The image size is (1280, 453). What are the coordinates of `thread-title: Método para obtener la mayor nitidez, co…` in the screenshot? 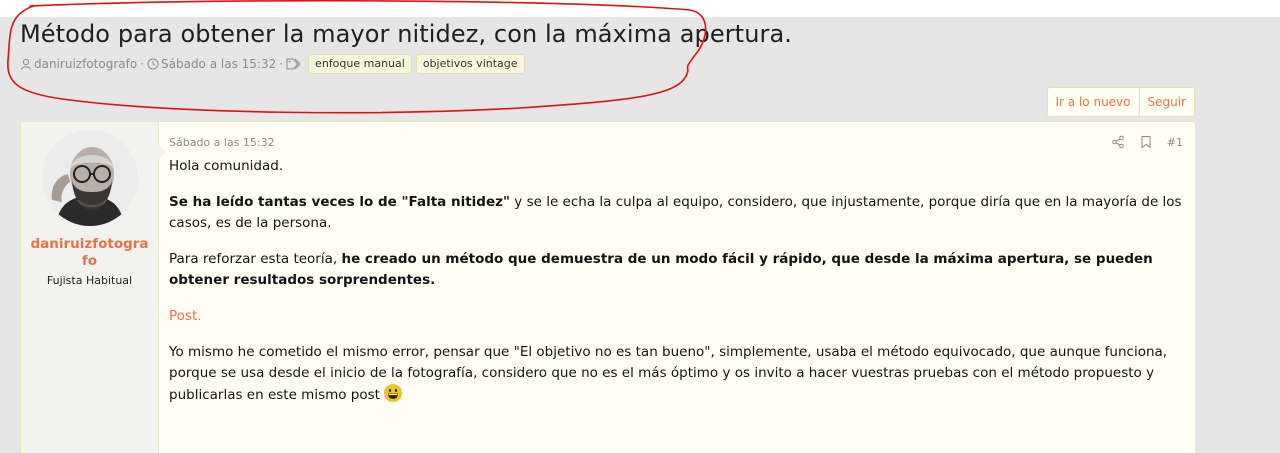 It's located at (406, 34).